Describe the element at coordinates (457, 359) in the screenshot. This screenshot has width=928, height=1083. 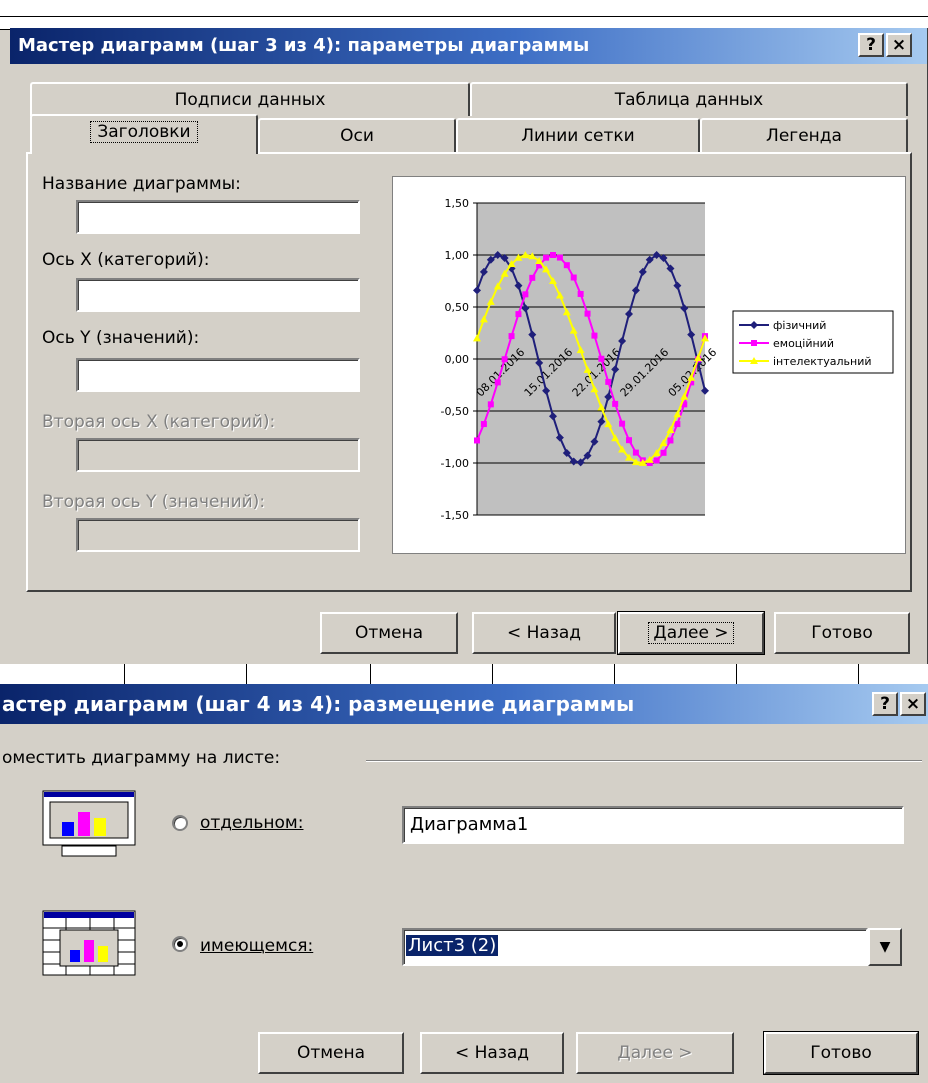
I see `y-tick-label: 0,00` at that location.